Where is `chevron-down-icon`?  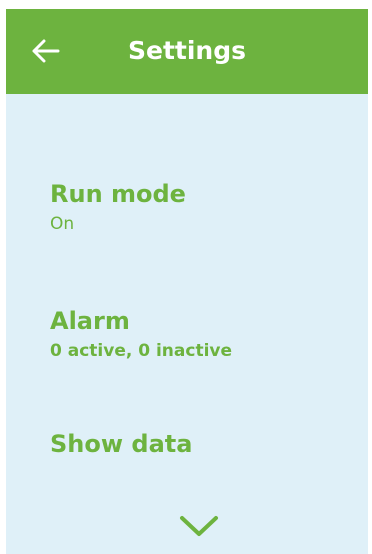
chevron-down-icon is located at coordinates (199, 526).